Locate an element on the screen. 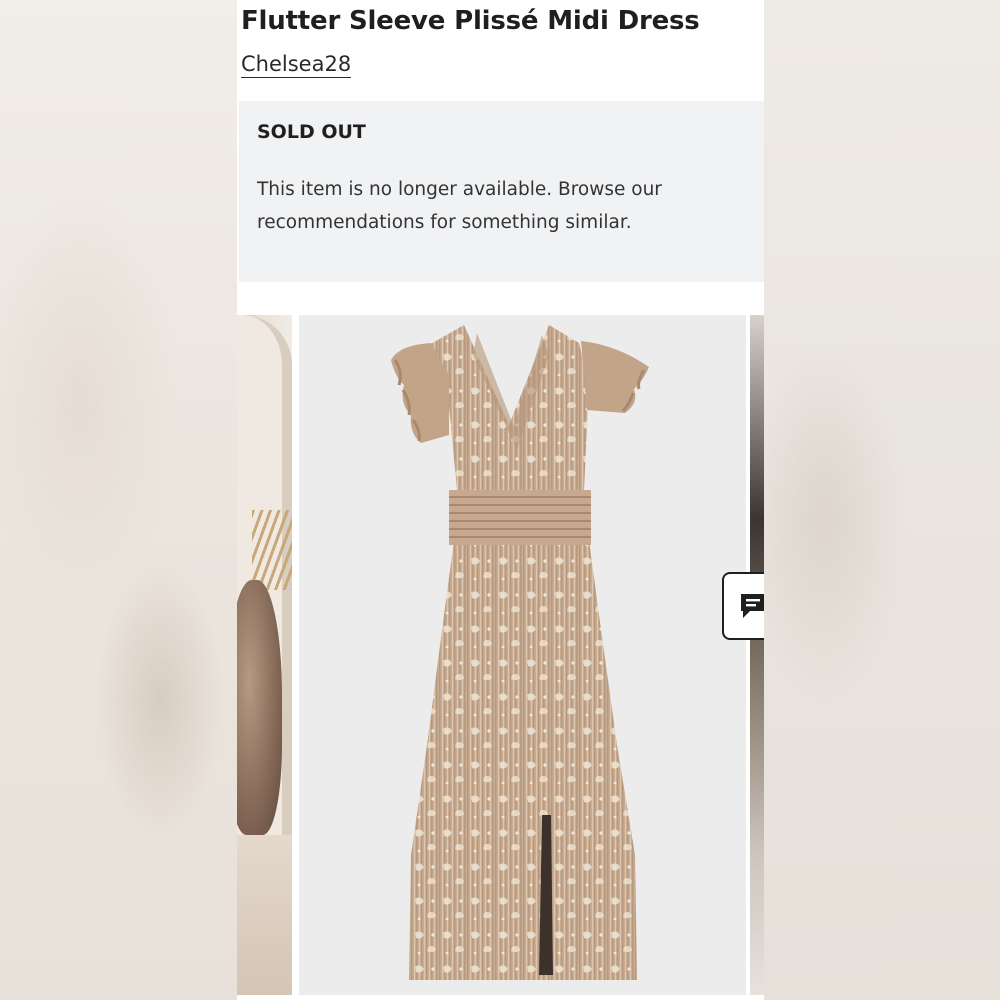 The height and width of the screenshot is (1000, 1000). sold-out-label: SOLD OUT is located at coordinates (311, 132).